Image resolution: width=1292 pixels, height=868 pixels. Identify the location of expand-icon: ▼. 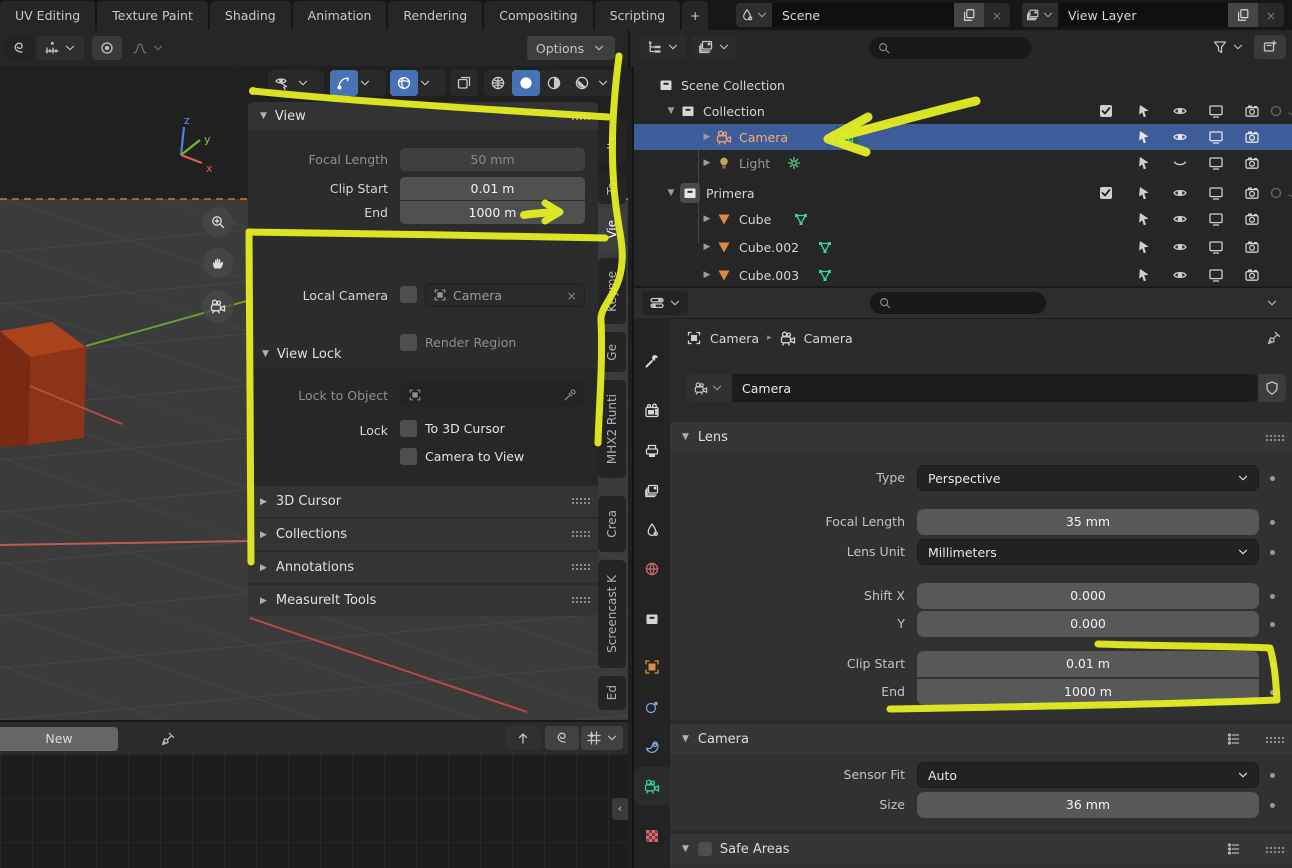
(671, 111).